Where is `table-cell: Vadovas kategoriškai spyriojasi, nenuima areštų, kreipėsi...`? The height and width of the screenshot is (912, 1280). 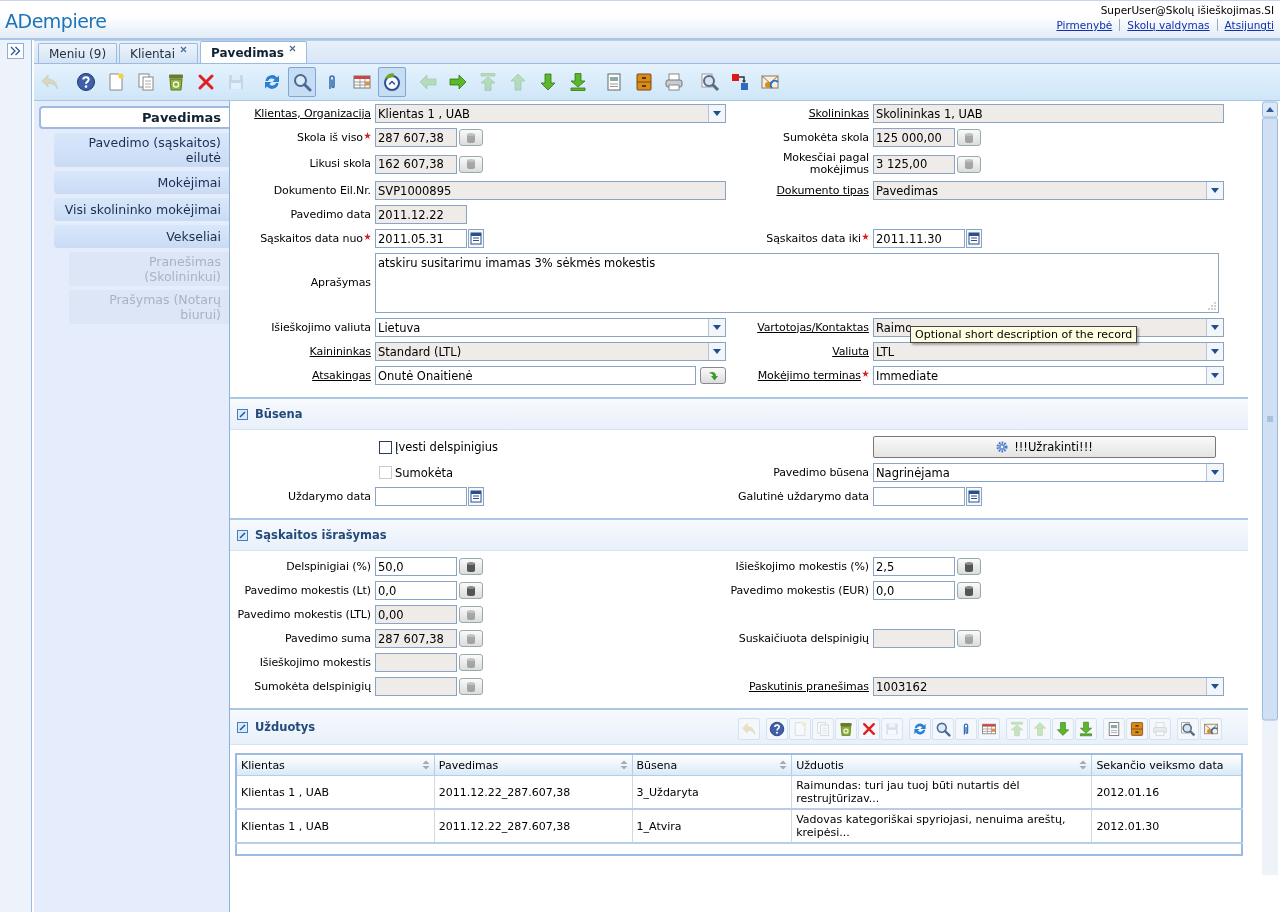 table-cell: Vadovas kategoriškai spyriojasi, nenuima areštų, kreipėsi... is located at coordinates (941, 826).